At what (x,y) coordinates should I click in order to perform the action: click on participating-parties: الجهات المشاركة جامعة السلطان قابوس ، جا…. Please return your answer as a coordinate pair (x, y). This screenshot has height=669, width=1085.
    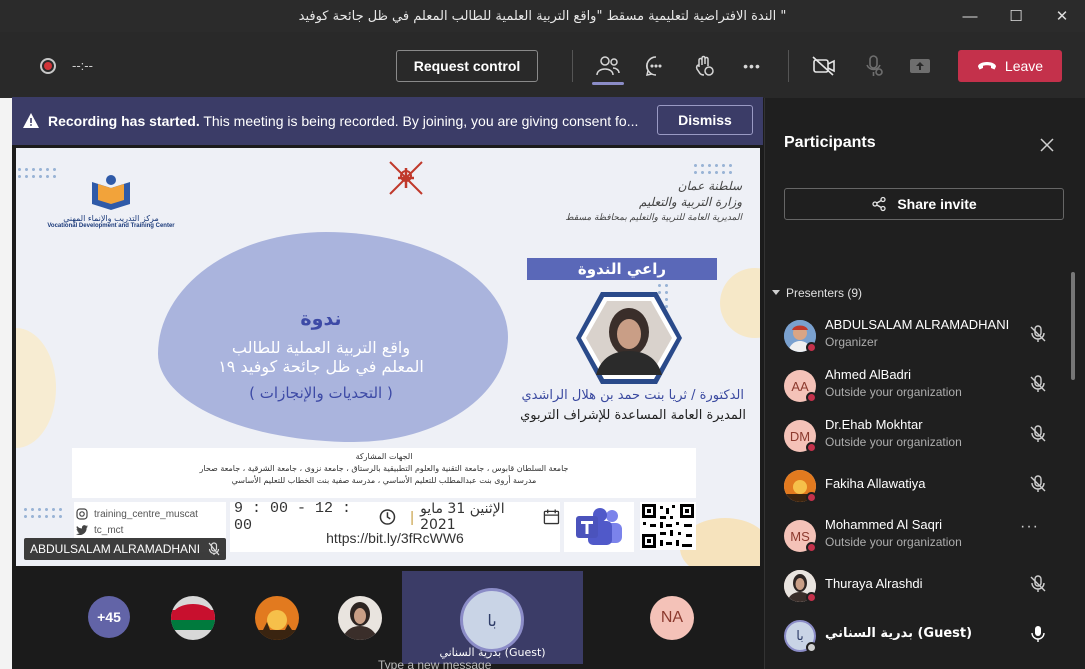
    Looking at the image, I should click on (384, 473).